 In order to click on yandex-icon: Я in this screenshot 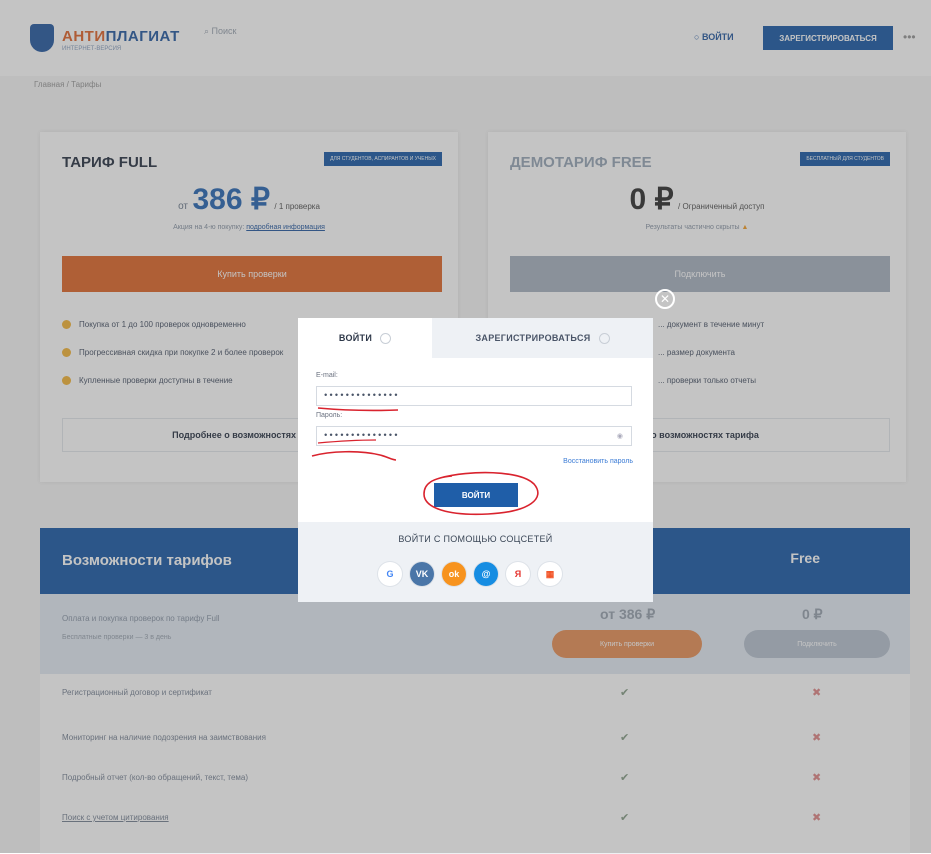, I will do `click(518, 574)`.